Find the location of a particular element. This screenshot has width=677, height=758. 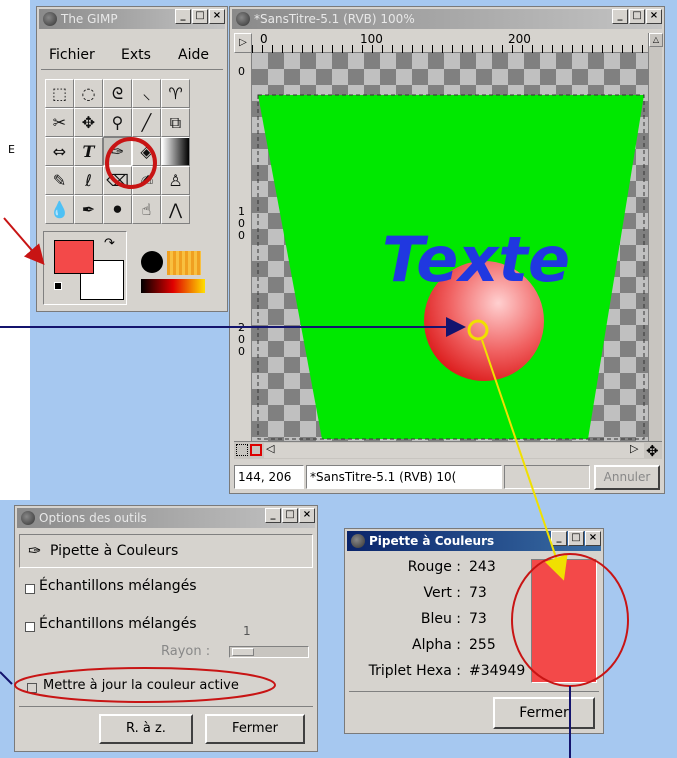

left-page-margin is located at coordinates (15, 250).